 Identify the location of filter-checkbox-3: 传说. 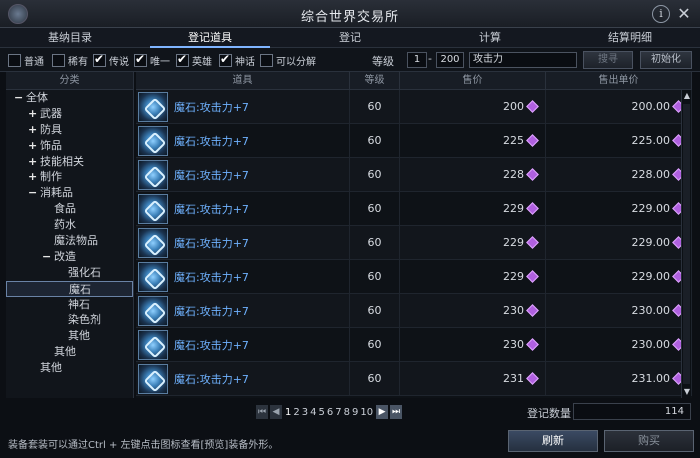
(111, 60).